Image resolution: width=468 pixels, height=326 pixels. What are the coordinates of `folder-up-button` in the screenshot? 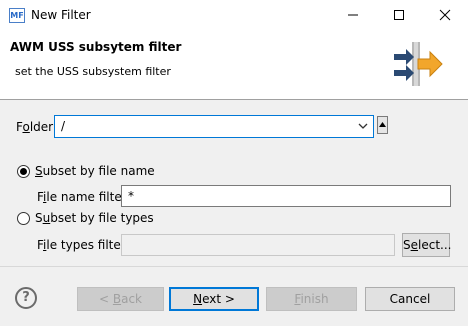 It's located at (382, 125).